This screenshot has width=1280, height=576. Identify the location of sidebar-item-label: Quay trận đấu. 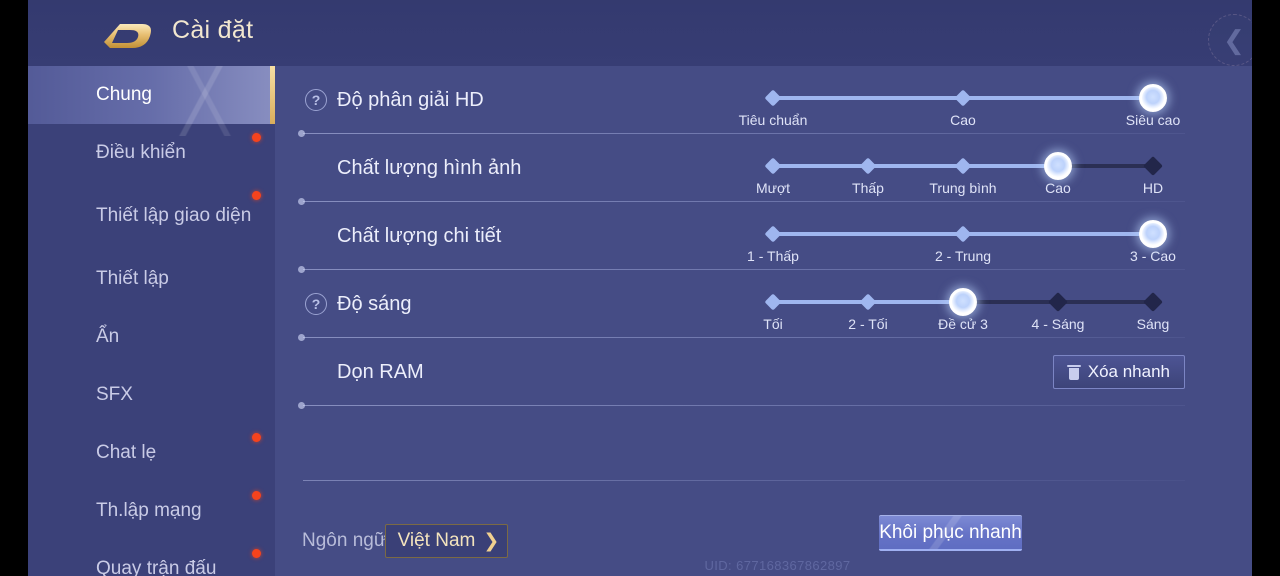
(156, 567).